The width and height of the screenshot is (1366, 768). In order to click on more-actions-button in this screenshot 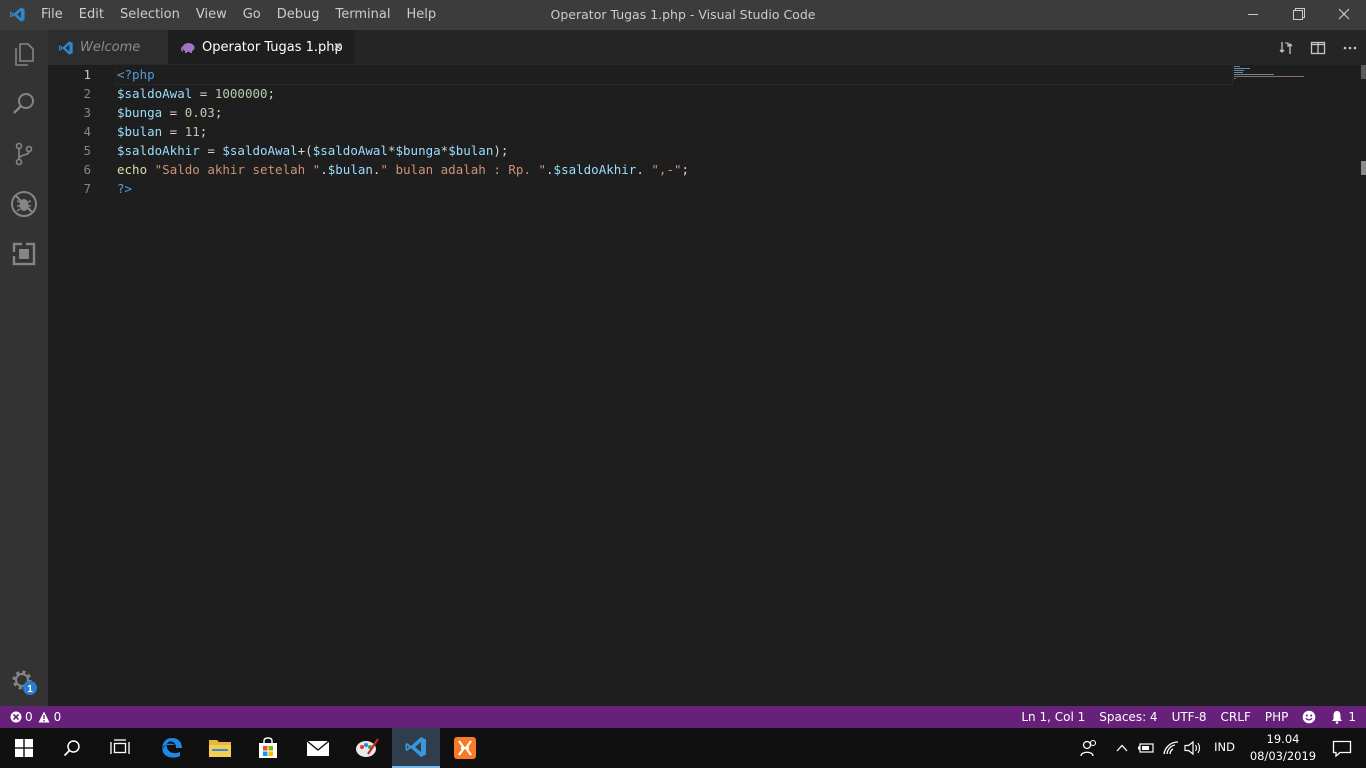, I will do `click(1350, 47)`.